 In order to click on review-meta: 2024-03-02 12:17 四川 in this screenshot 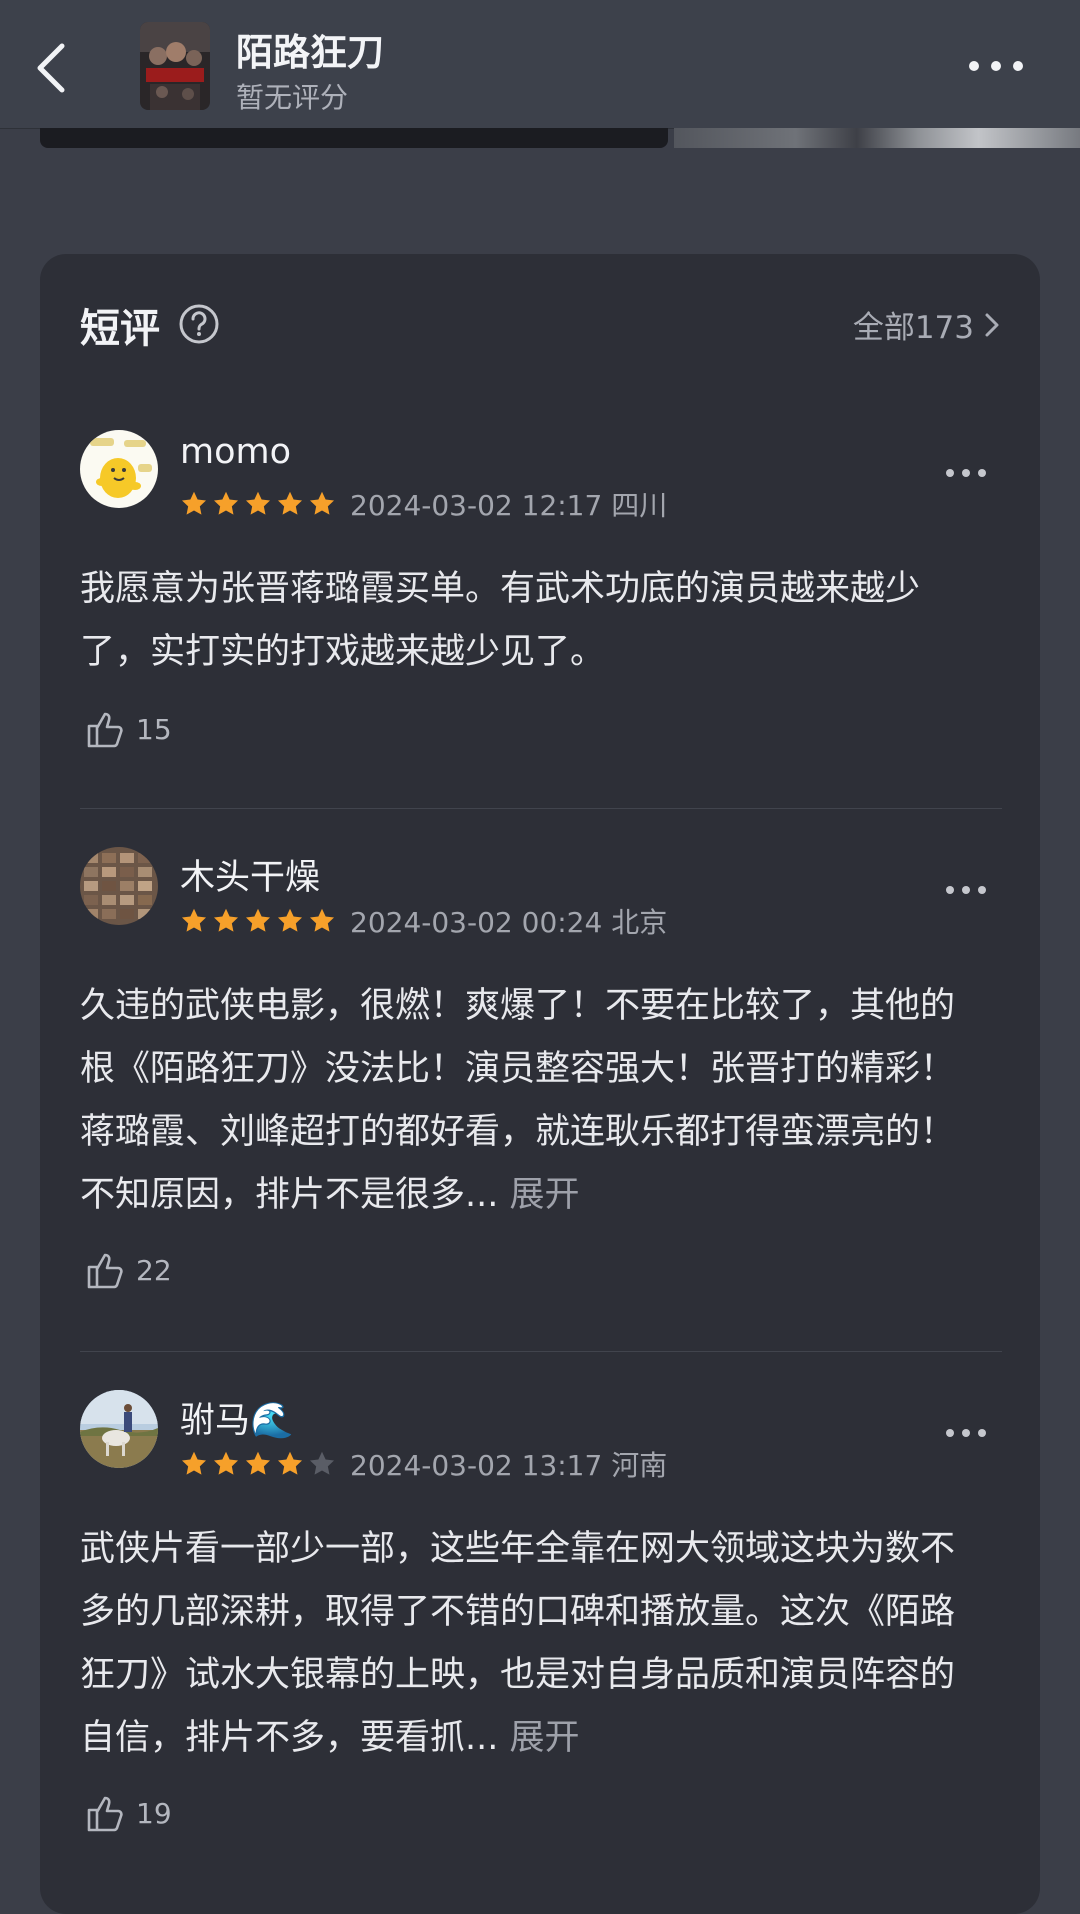, I will do `click(423, 504)`.